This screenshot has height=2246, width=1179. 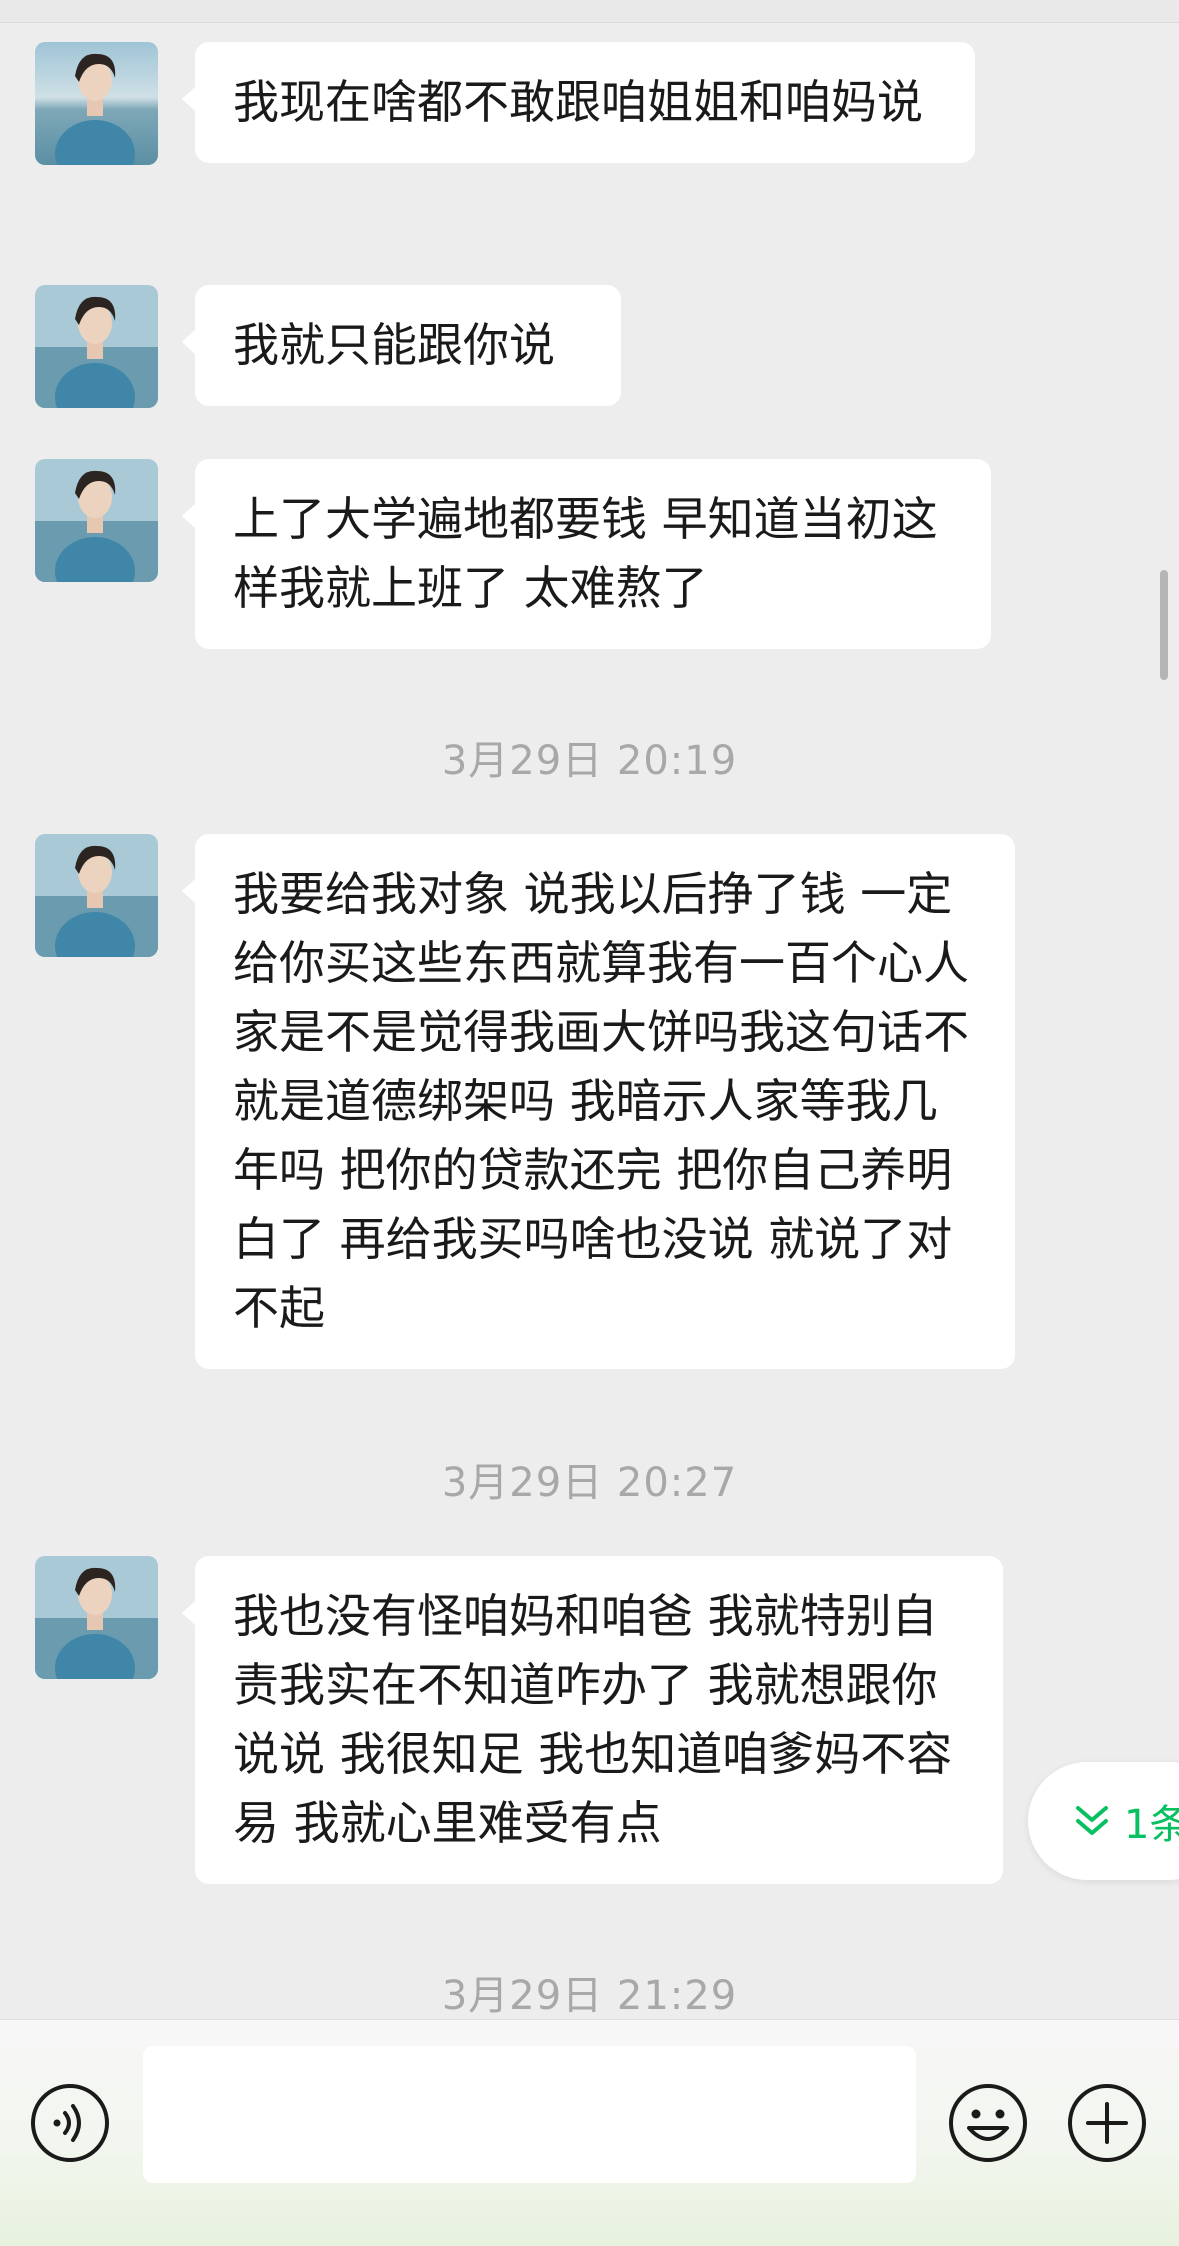 I want to click on input-bar, so click(x=589, y=2132).